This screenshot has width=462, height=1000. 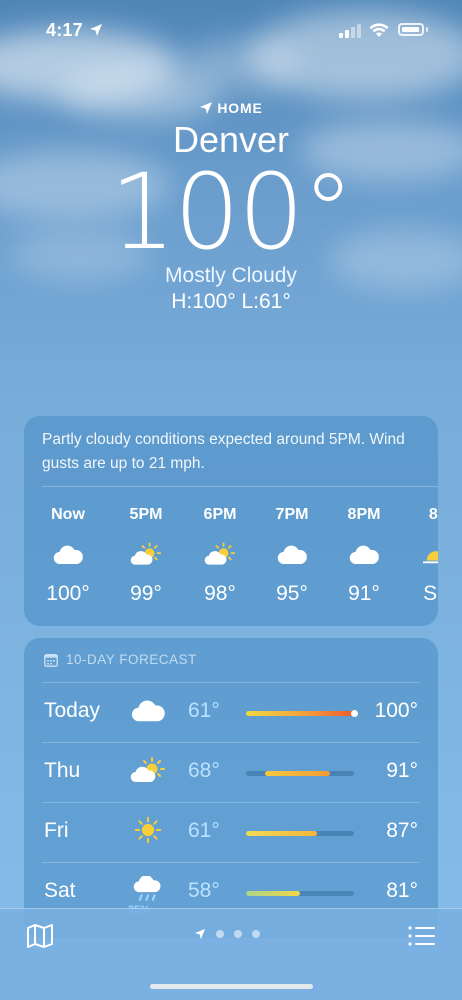 I want to click on high-low: H:100° L:61°, so click(x=231, y=301).